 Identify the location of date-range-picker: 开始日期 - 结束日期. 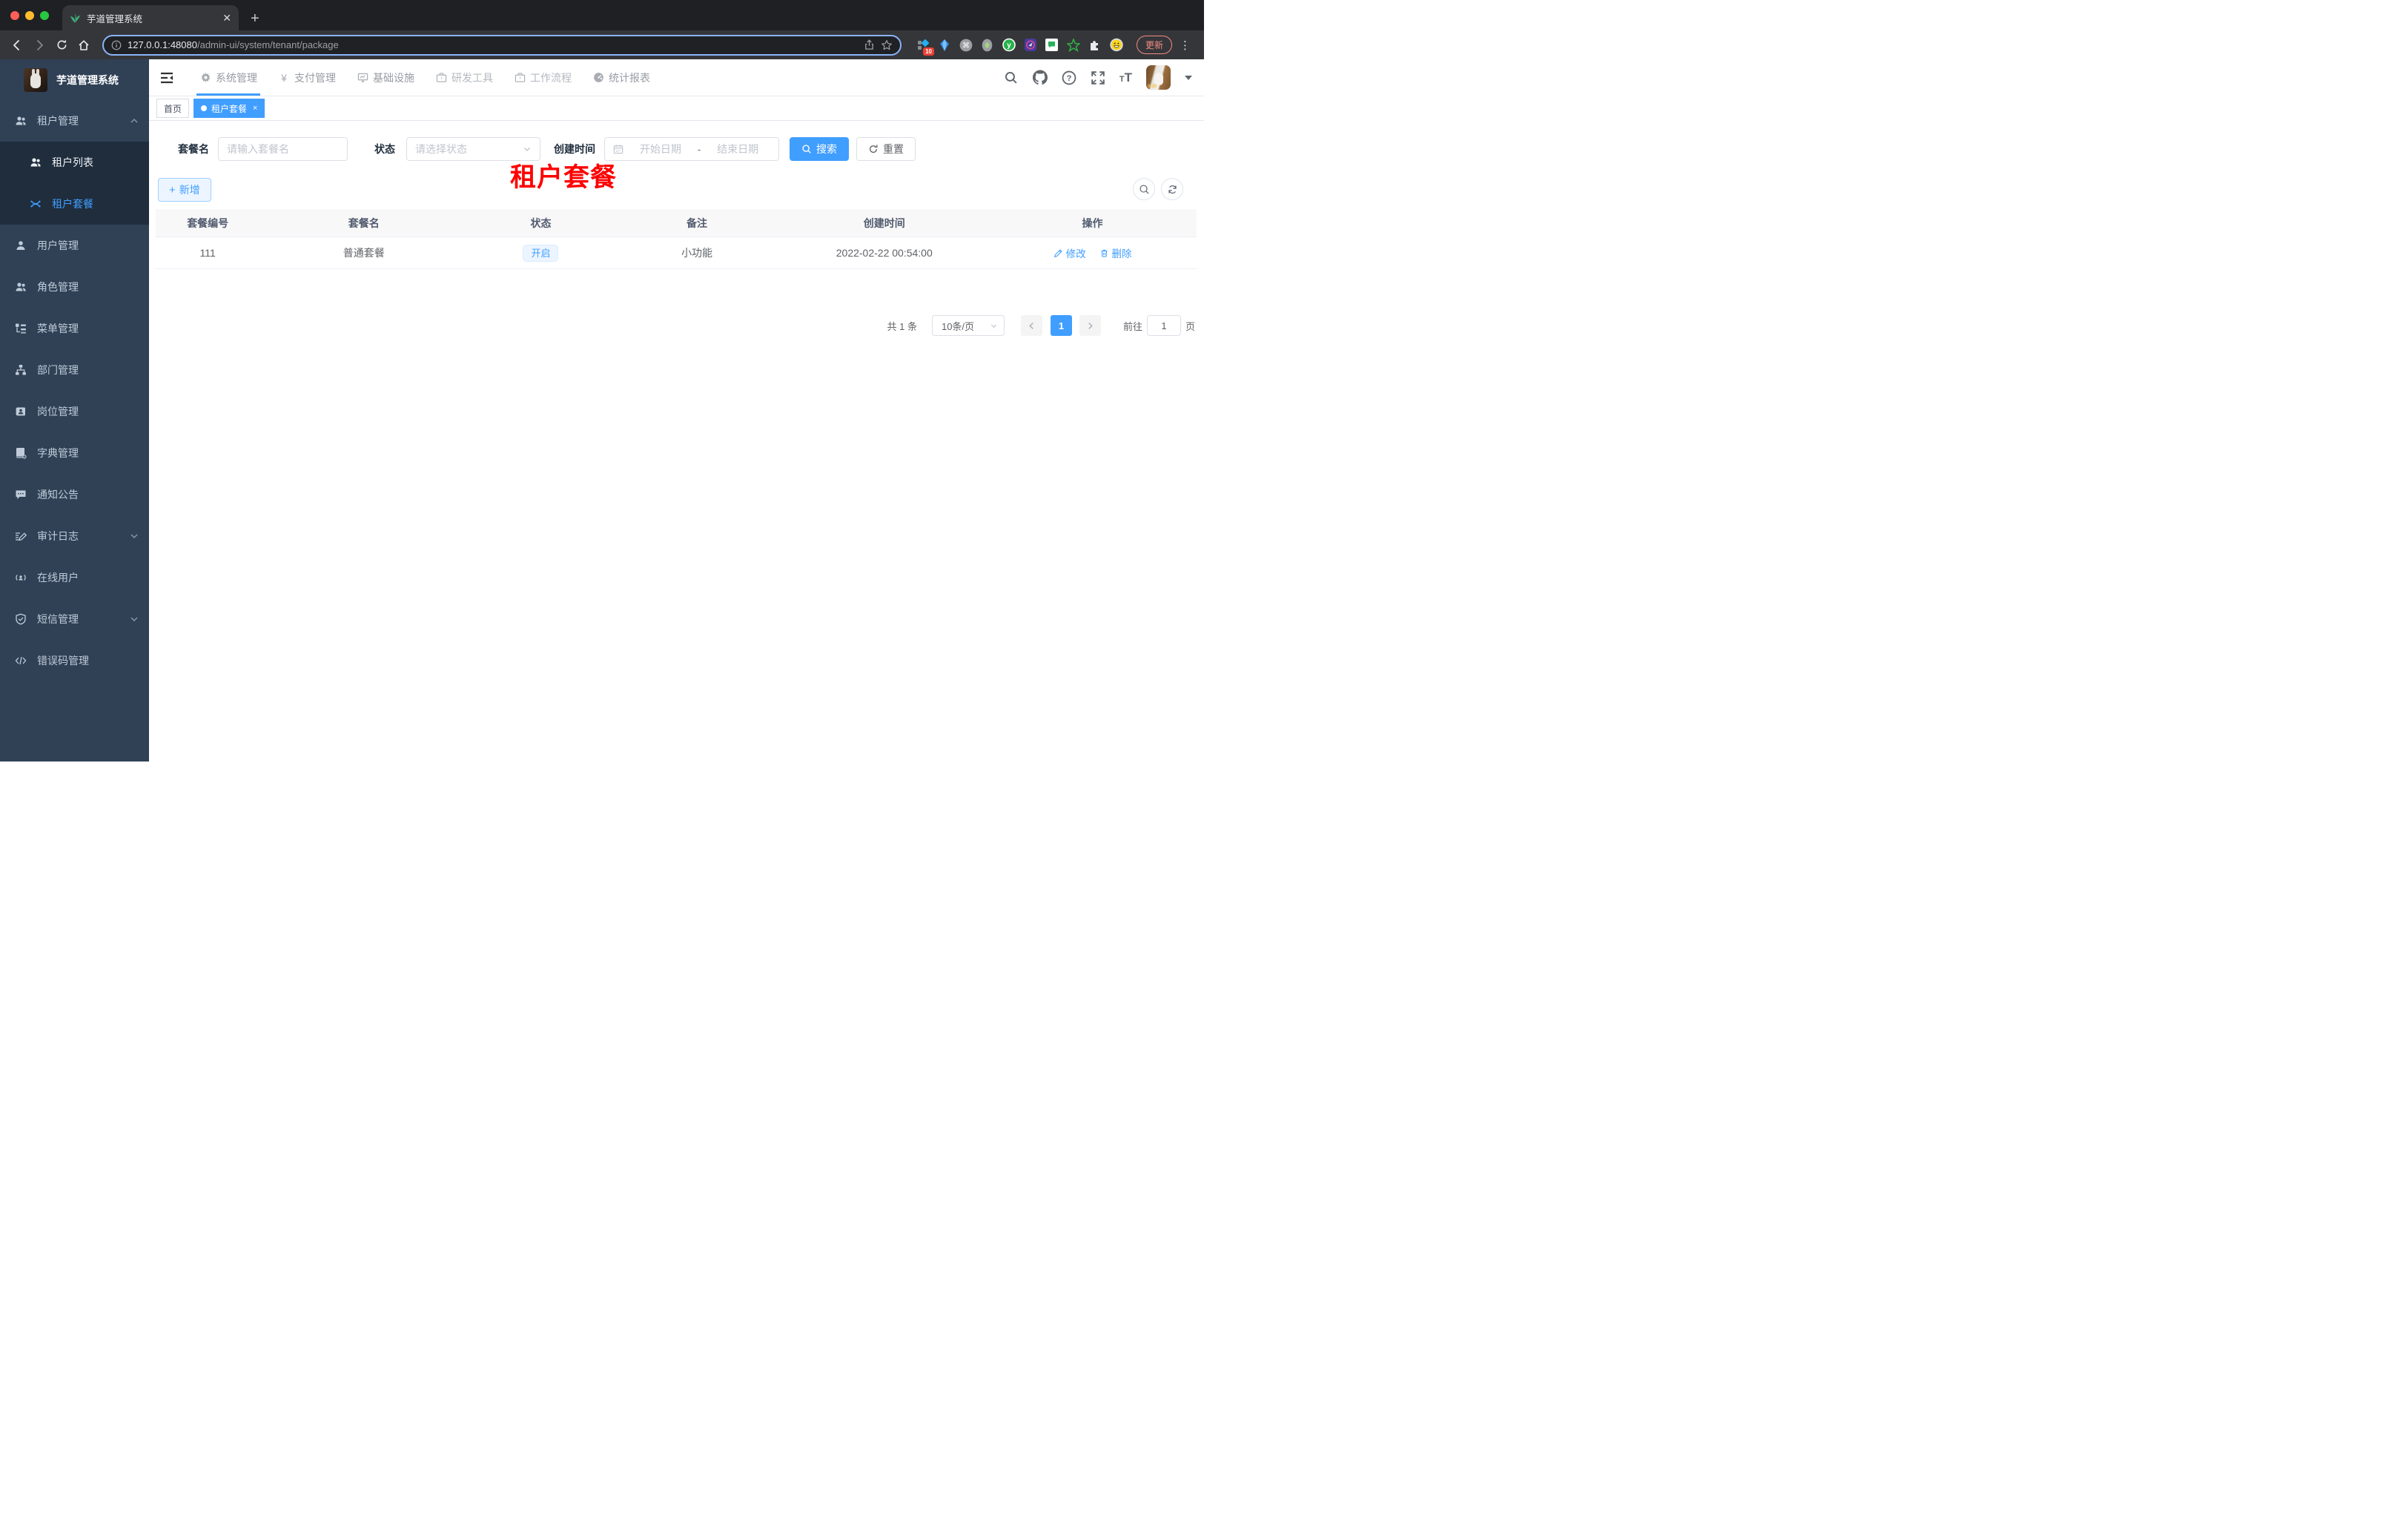
(691, 149).